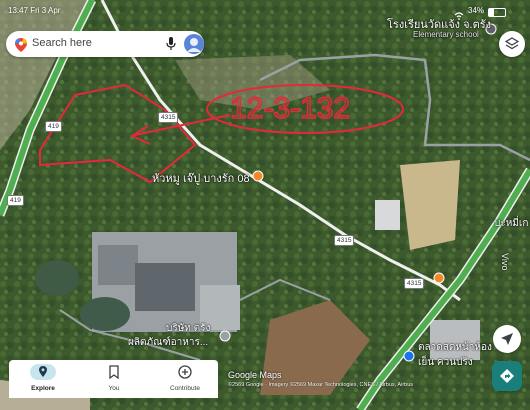  Describe the element at coordinates (105, 44) in the screenshot. I see `search-bar: Search here` at that location.